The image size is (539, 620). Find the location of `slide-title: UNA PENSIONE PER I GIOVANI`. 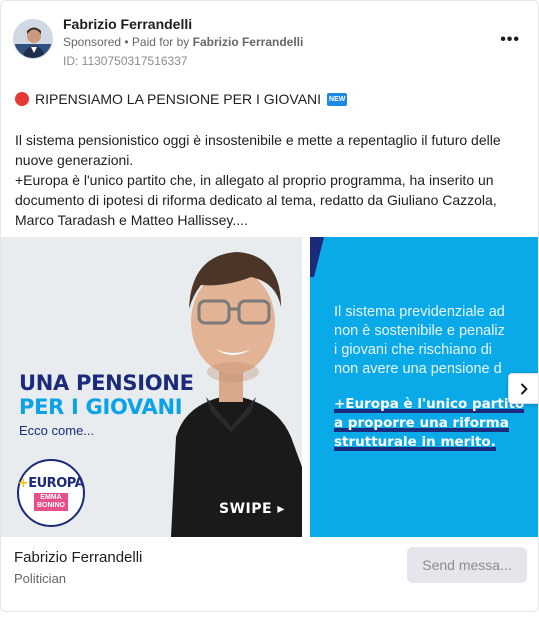

slide-title: UNA PENSIONE PER I GIOVANI is located at coordinates (106, 395).